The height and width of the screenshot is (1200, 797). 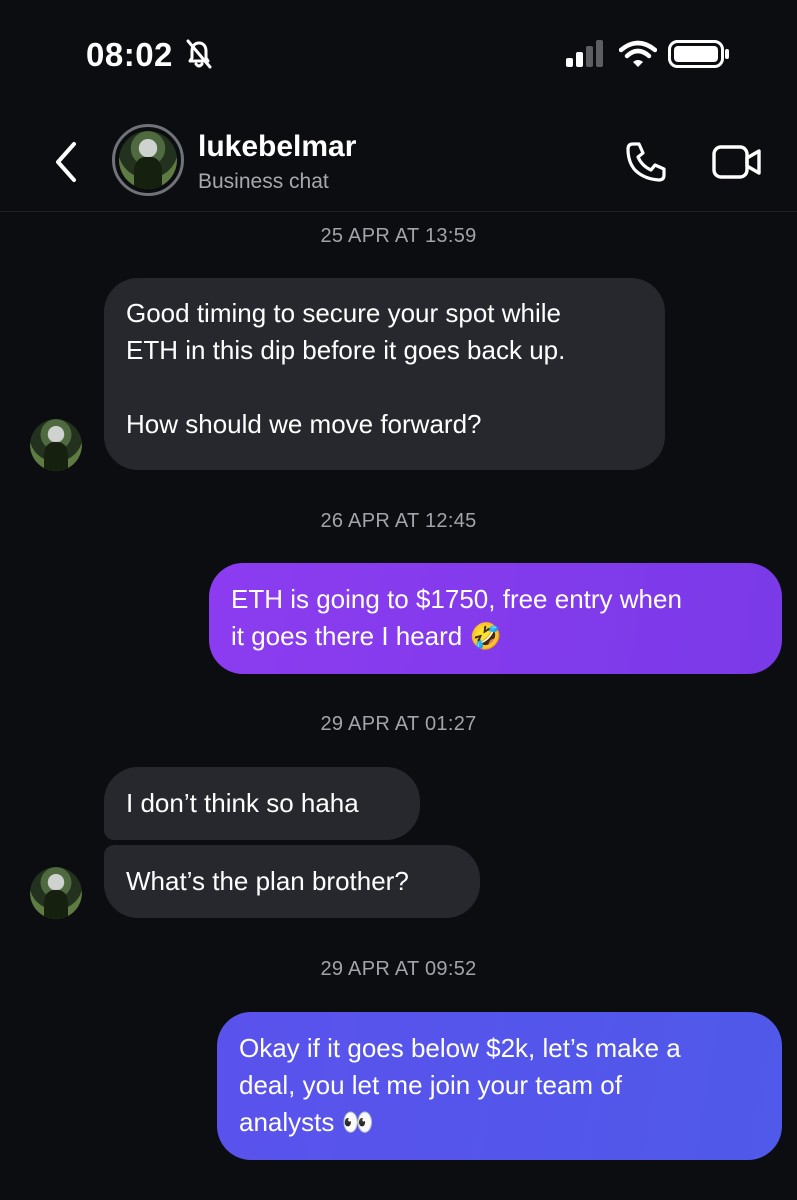 What do you see at coordinates (66, 162) in the screenshot?
I see `chevron-left-icon` at bounding box center [66, 162].